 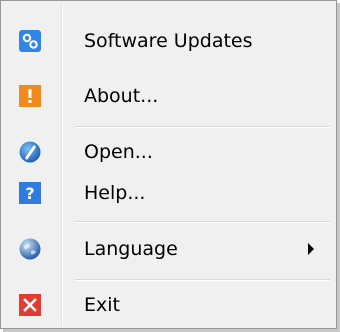 What do you see at coordinates (131, 249) in the screenshot?
I see `menu-item-label: Language` at bounding box center [131, 249].